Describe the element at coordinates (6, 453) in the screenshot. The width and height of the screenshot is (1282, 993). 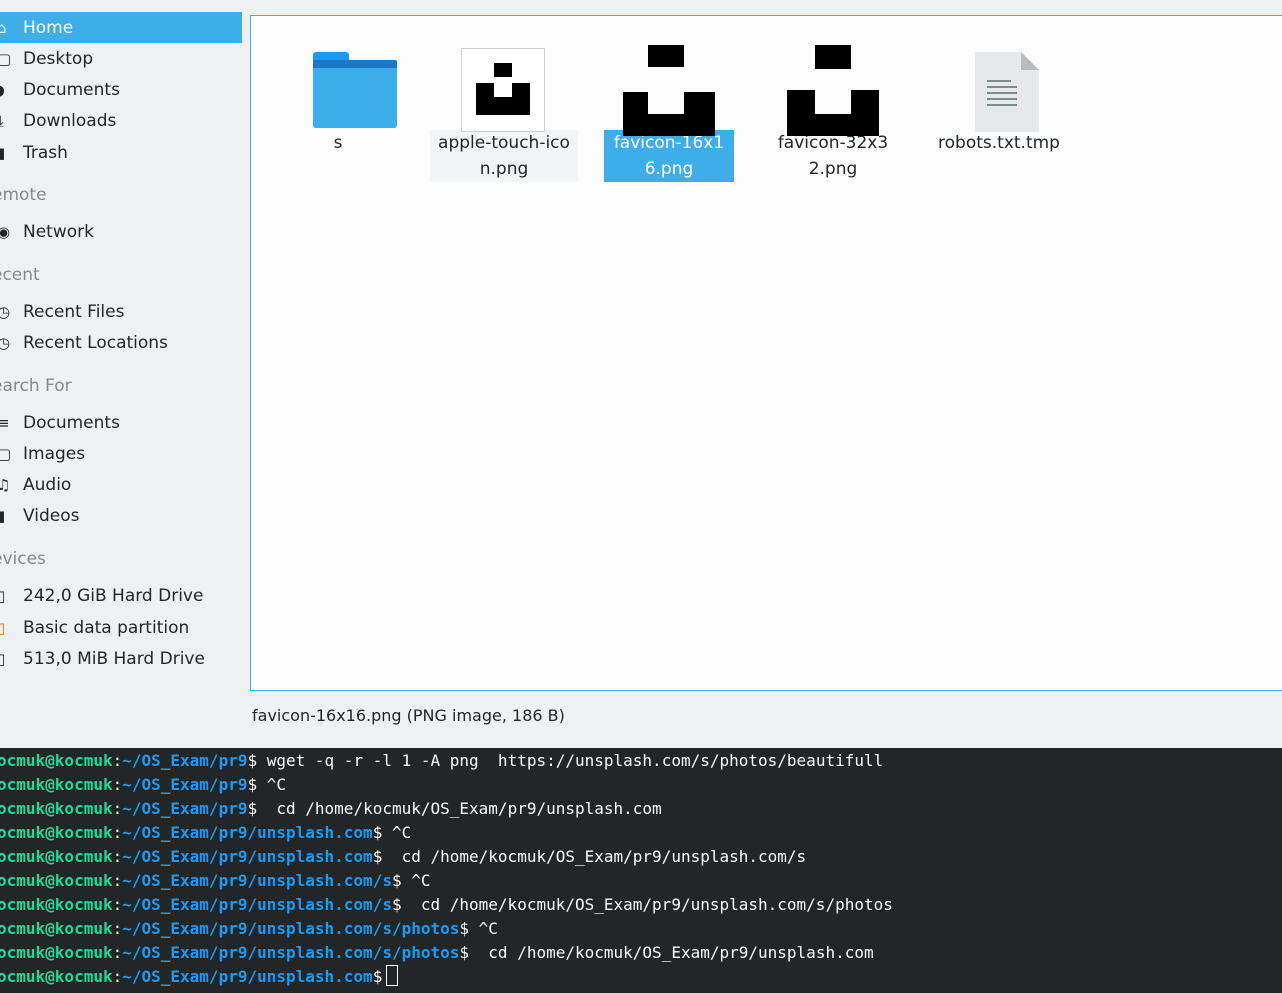
I see `images-icon: ▢` at that location.